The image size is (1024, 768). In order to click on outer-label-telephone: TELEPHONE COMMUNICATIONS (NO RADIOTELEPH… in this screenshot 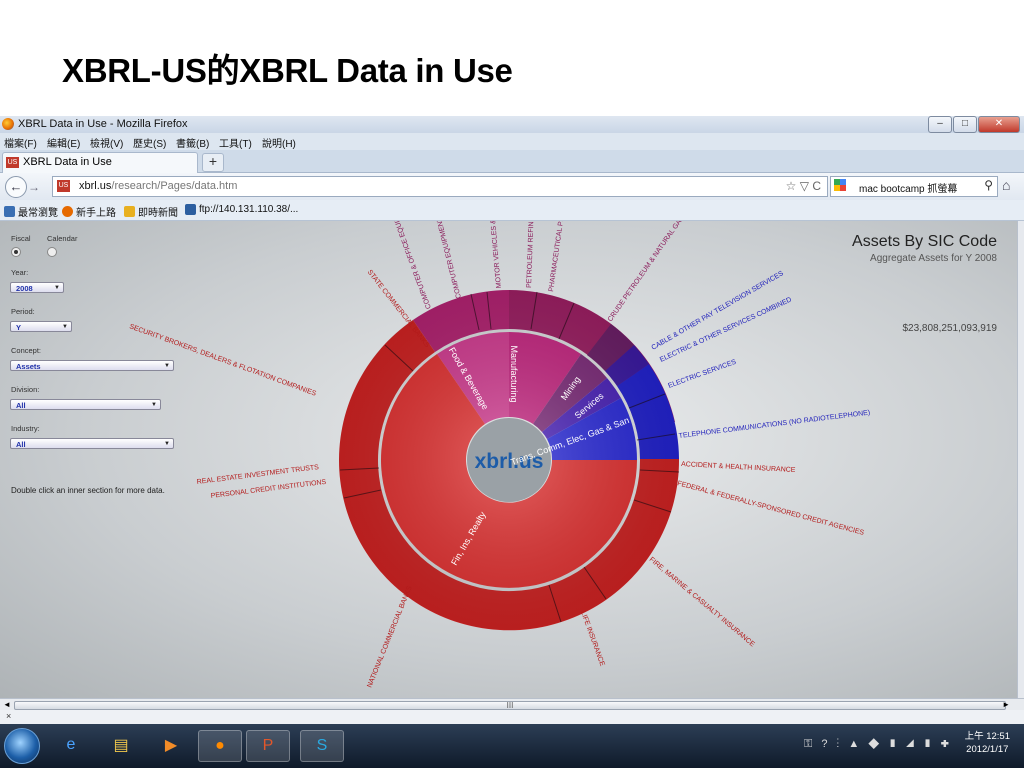, I will do `click(774, 425)`.